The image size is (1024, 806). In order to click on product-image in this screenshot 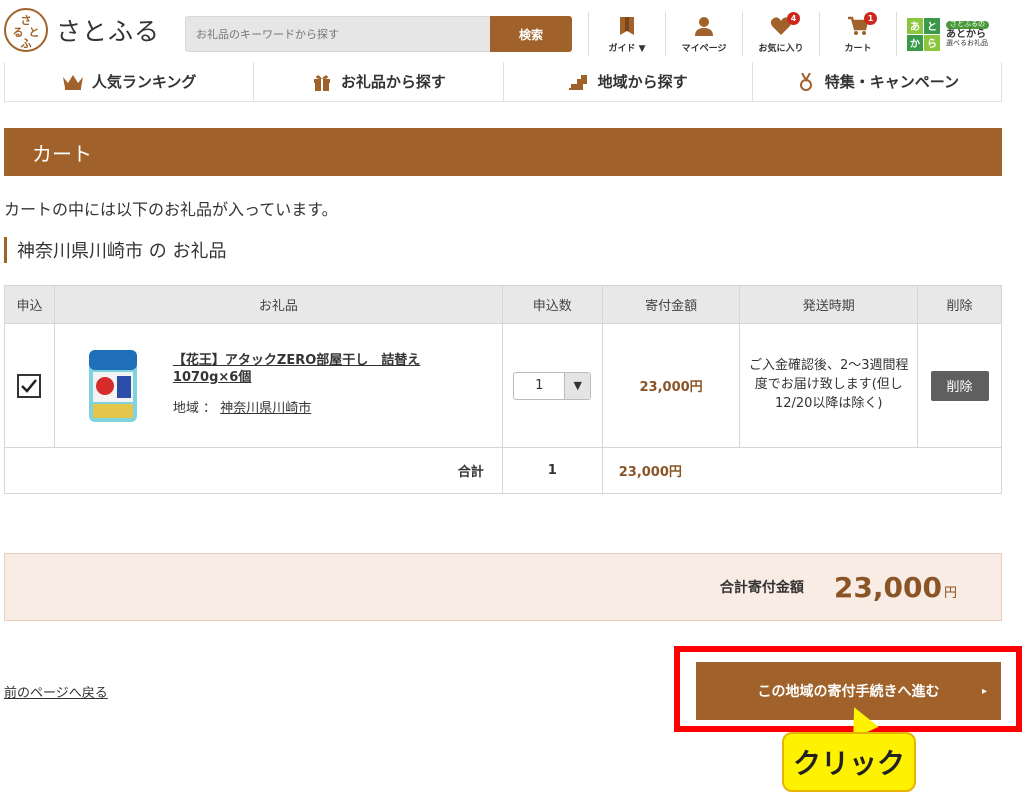, I will do `click(113, 386)`.